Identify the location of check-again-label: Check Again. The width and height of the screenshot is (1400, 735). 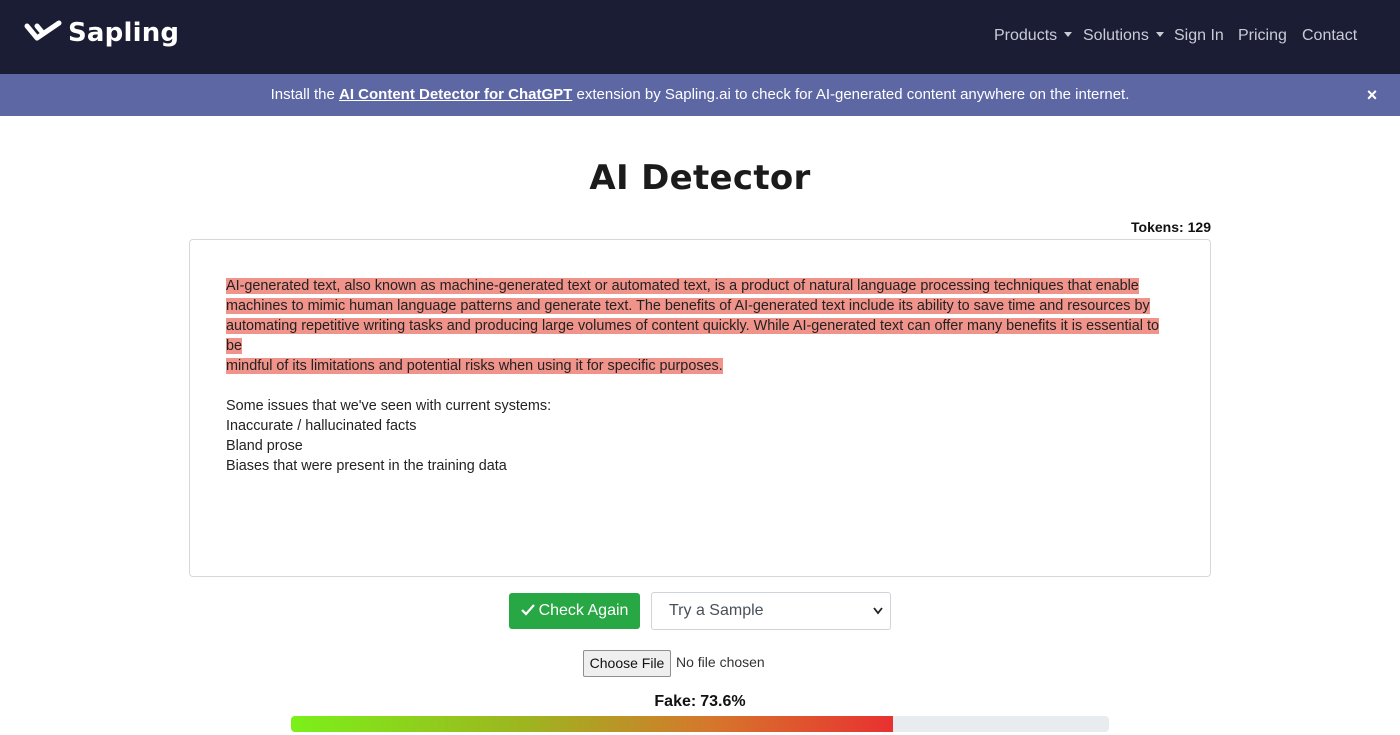
(583, 610).